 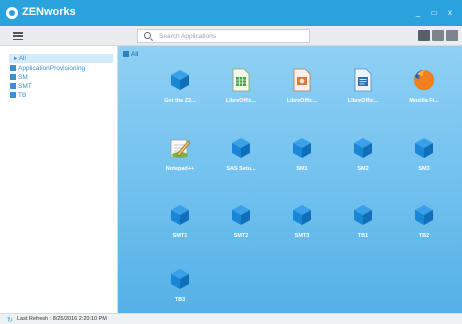 What do you see at coordinates (231, 318) in the screenshot?
I see `status-bar: ↻ Last Refresh : 8/25/2016 2:20:10 PM` at bounding box center [231, 318].